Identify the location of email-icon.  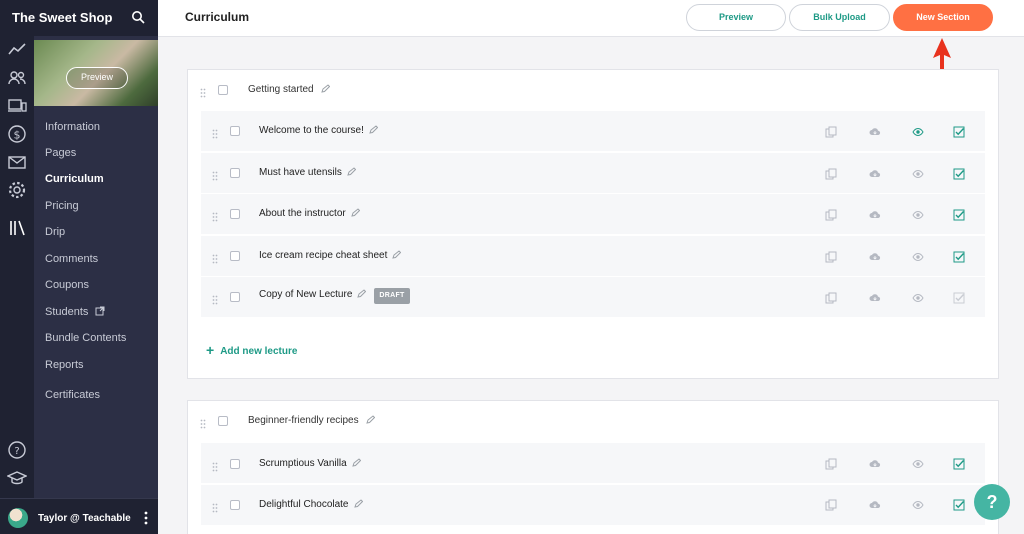
(17, 162).